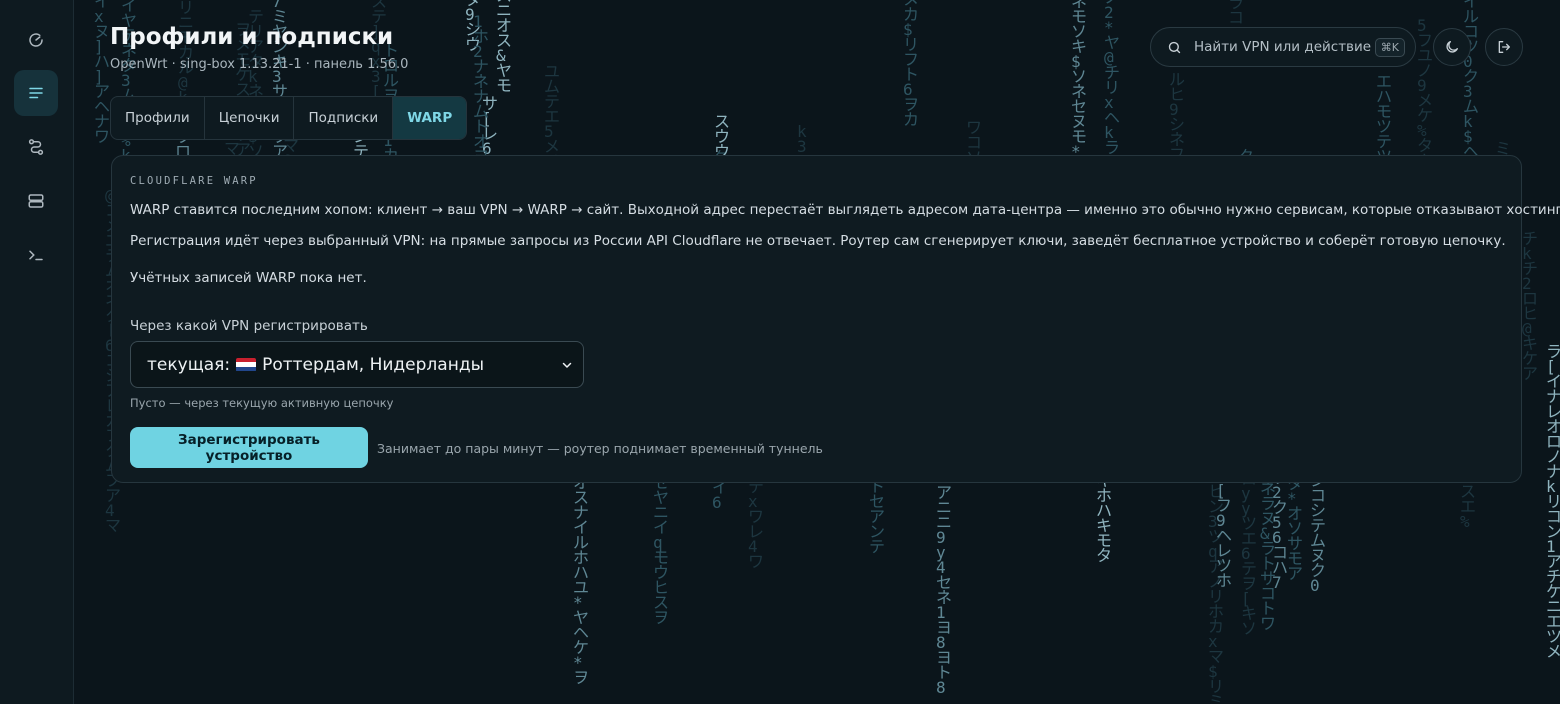 The width and height of the screenshot is (1560, 704). Describe the element at coordinates (1174, 47) in the screenshot. I see `search-icon` at that location.